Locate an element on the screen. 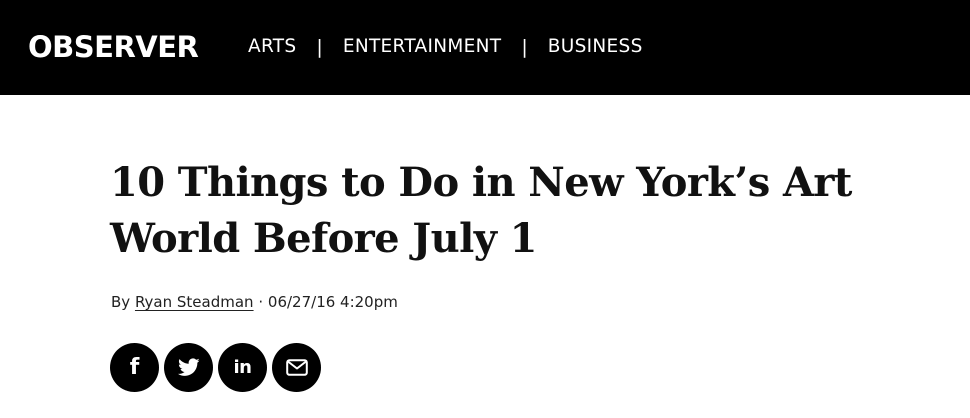 This screenshot has height=418, width=970. share-twitter-button is located at coordinates (188, 367).